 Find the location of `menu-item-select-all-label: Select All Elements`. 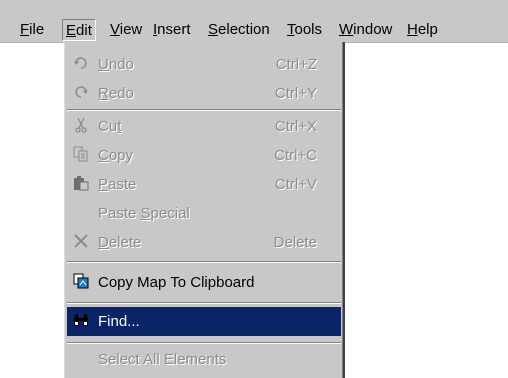

menu-item-select-all-label: Select All Elements is located at coordinates (162, 359).